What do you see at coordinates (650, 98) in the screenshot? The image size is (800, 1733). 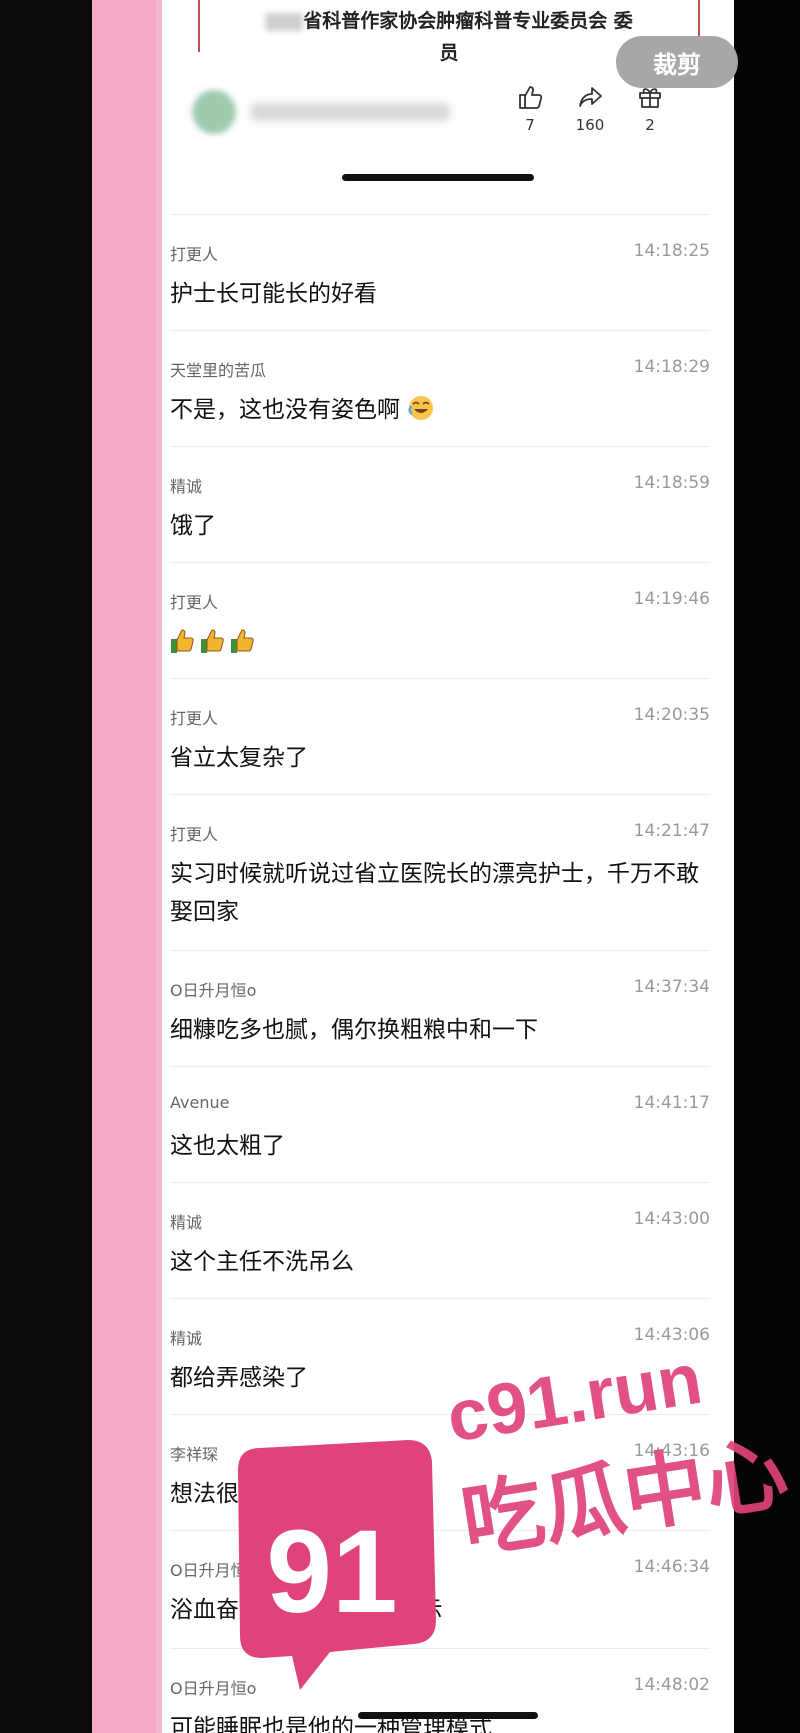 I see `gift-icon` at bounding box center [650, 98].